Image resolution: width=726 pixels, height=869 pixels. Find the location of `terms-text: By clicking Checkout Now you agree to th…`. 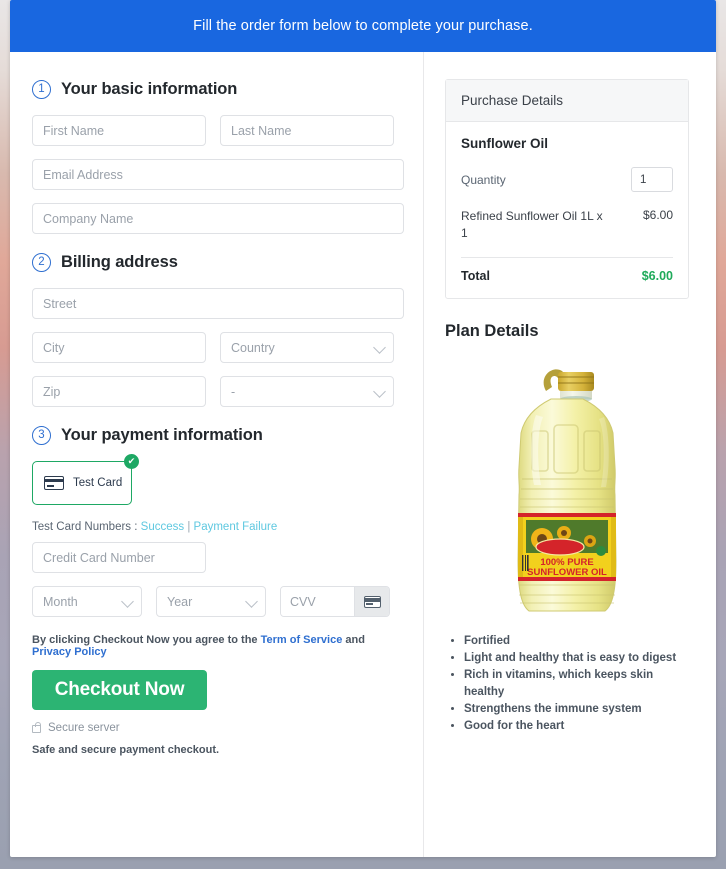

terms-text: By clicking Checkout Now you agree to th… is located at coordinates (218, 646).